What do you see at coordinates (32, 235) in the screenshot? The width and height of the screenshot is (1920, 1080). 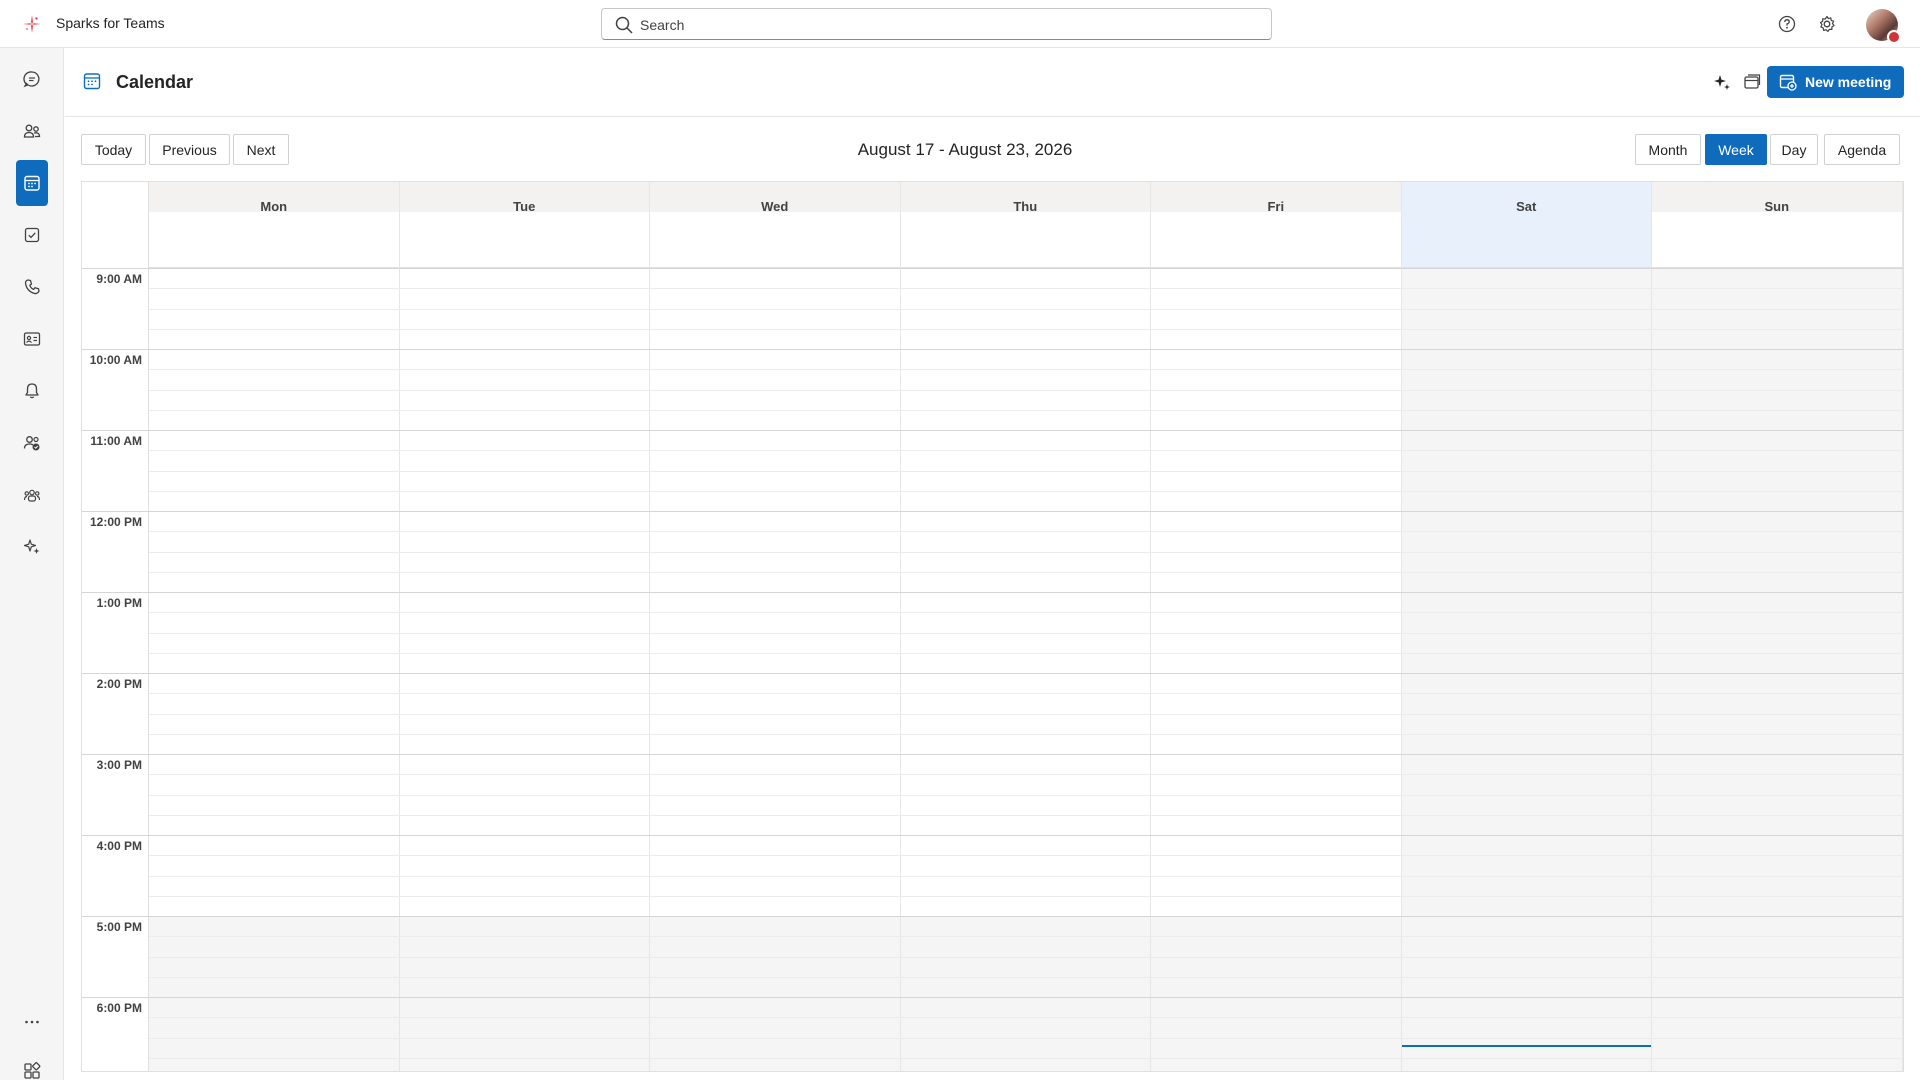 I see `tasks-icon` at bounding box center [32, 235].